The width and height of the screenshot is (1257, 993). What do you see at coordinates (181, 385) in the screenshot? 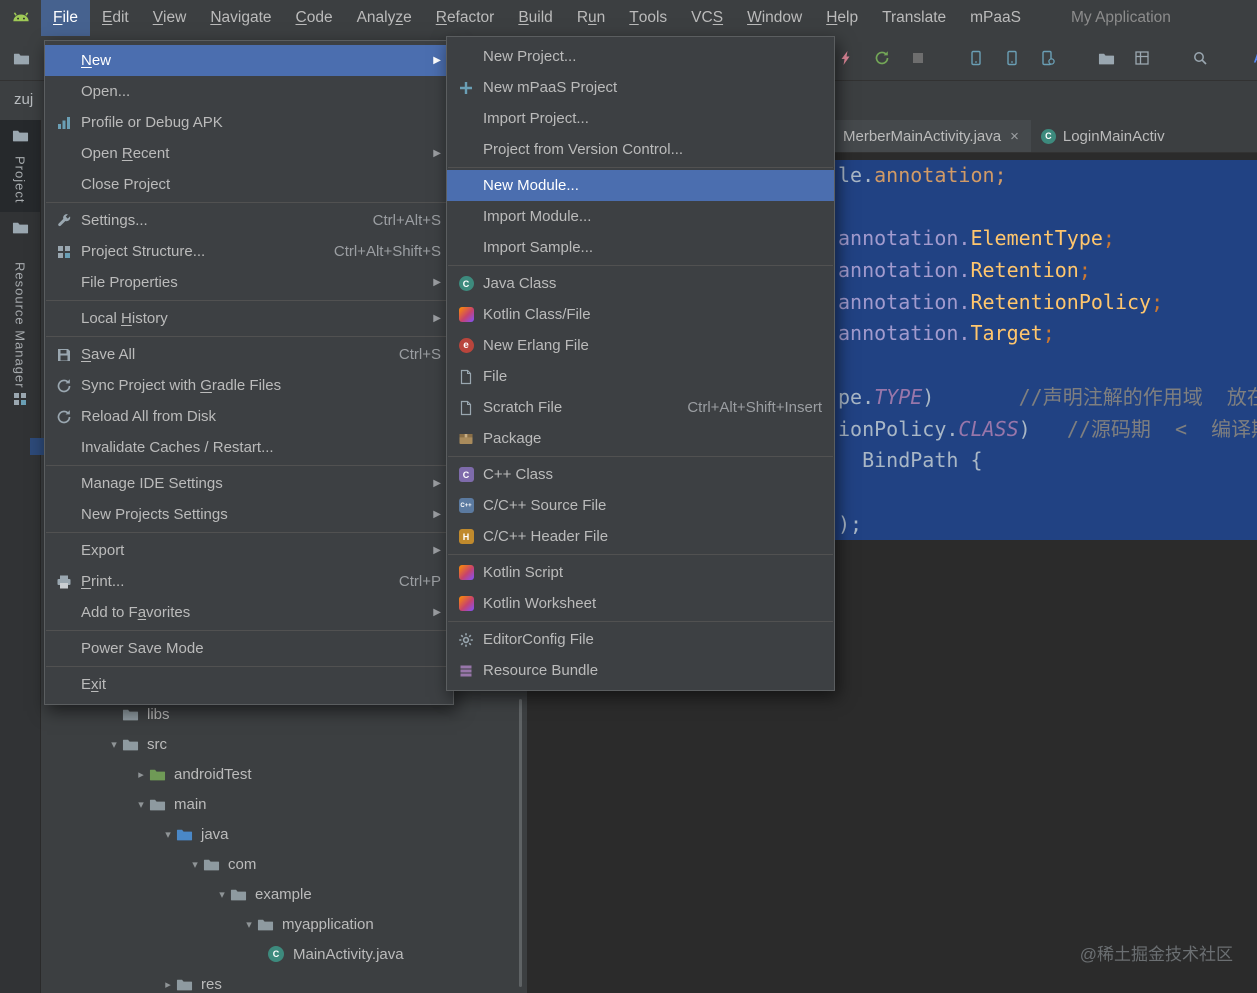
I see `menu-item-label: Sync Project with Gradle Files` at bounding box center [181, 385].